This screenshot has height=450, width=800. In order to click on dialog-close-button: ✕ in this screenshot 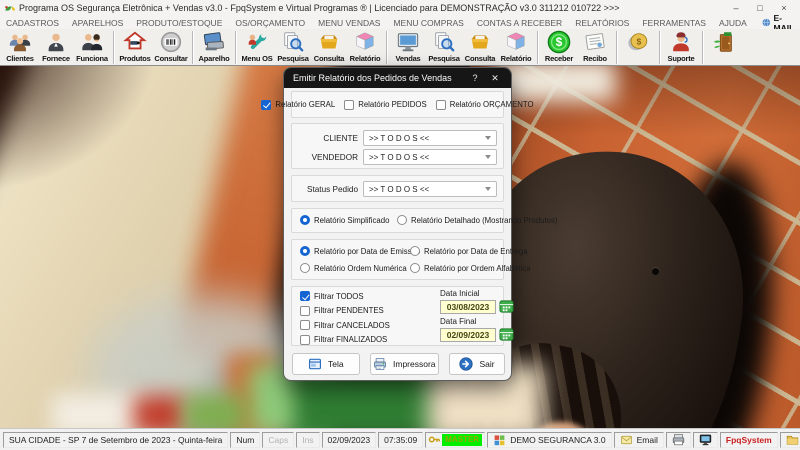, I will do `click(495, 78)`.